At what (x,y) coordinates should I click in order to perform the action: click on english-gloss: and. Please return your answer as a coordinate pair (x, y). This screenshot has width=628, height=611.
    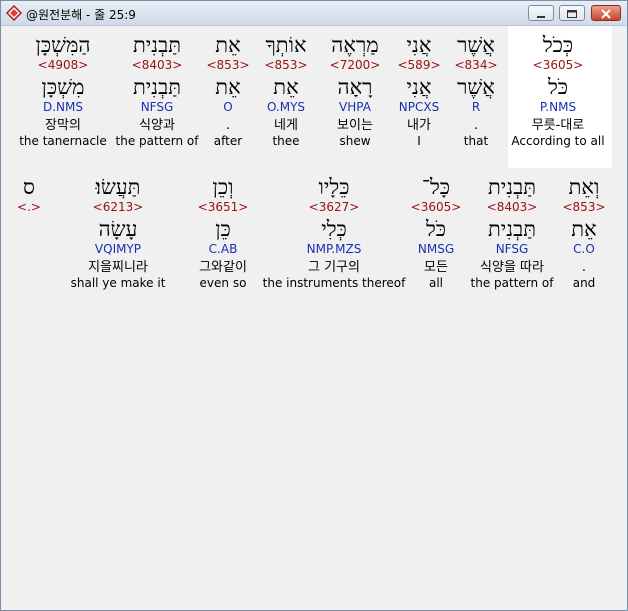
    Looking at the image, I should click on (584, 283).